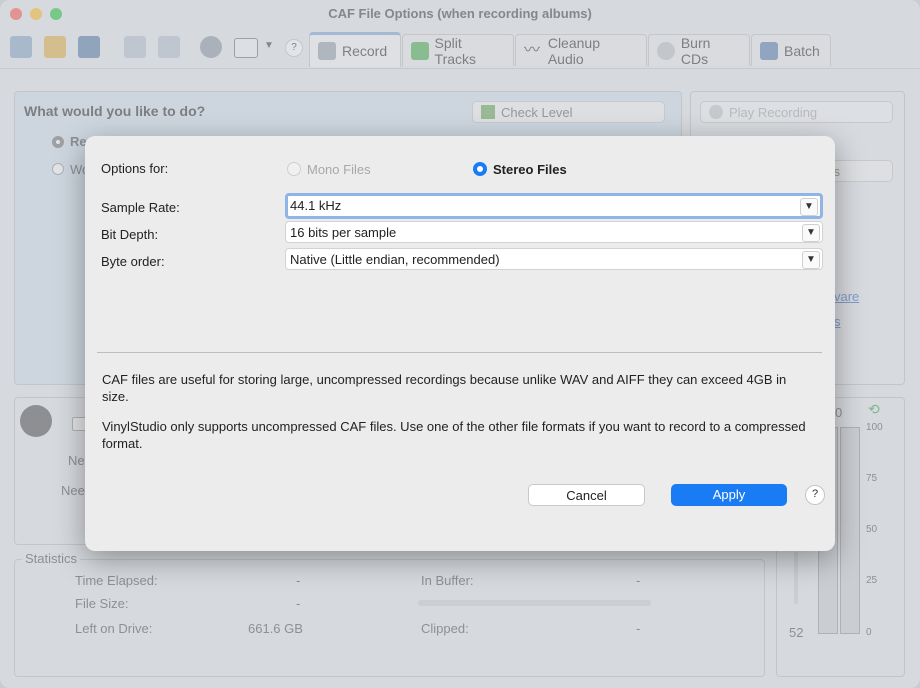  What do you see at coordinates (130, 234) in the screenshot?
I see `bit-depth-label: Bit Depth:` at bounding box center [130, 234].